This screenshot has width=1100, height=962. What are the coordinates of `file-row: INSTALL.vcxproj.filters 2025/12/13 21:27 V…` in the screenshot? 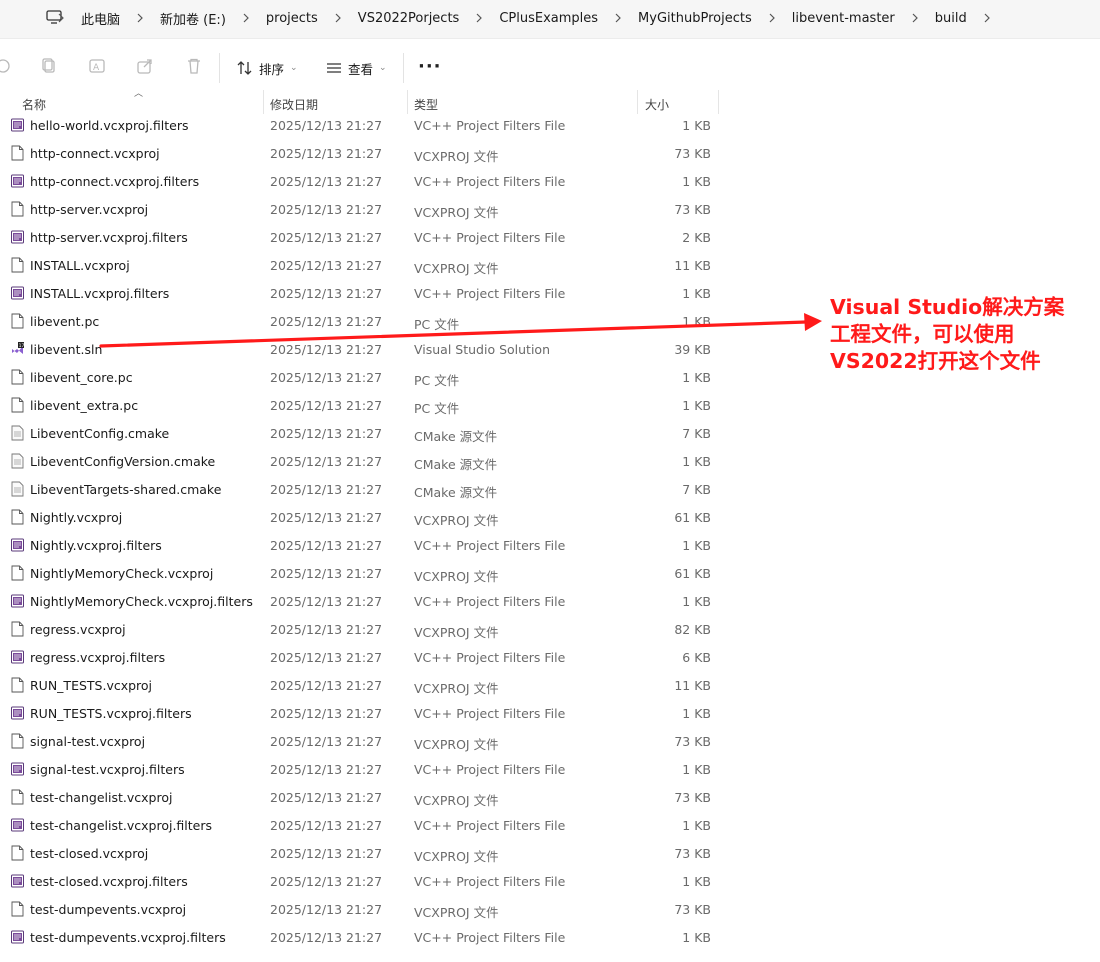 It's located at (360, 293).